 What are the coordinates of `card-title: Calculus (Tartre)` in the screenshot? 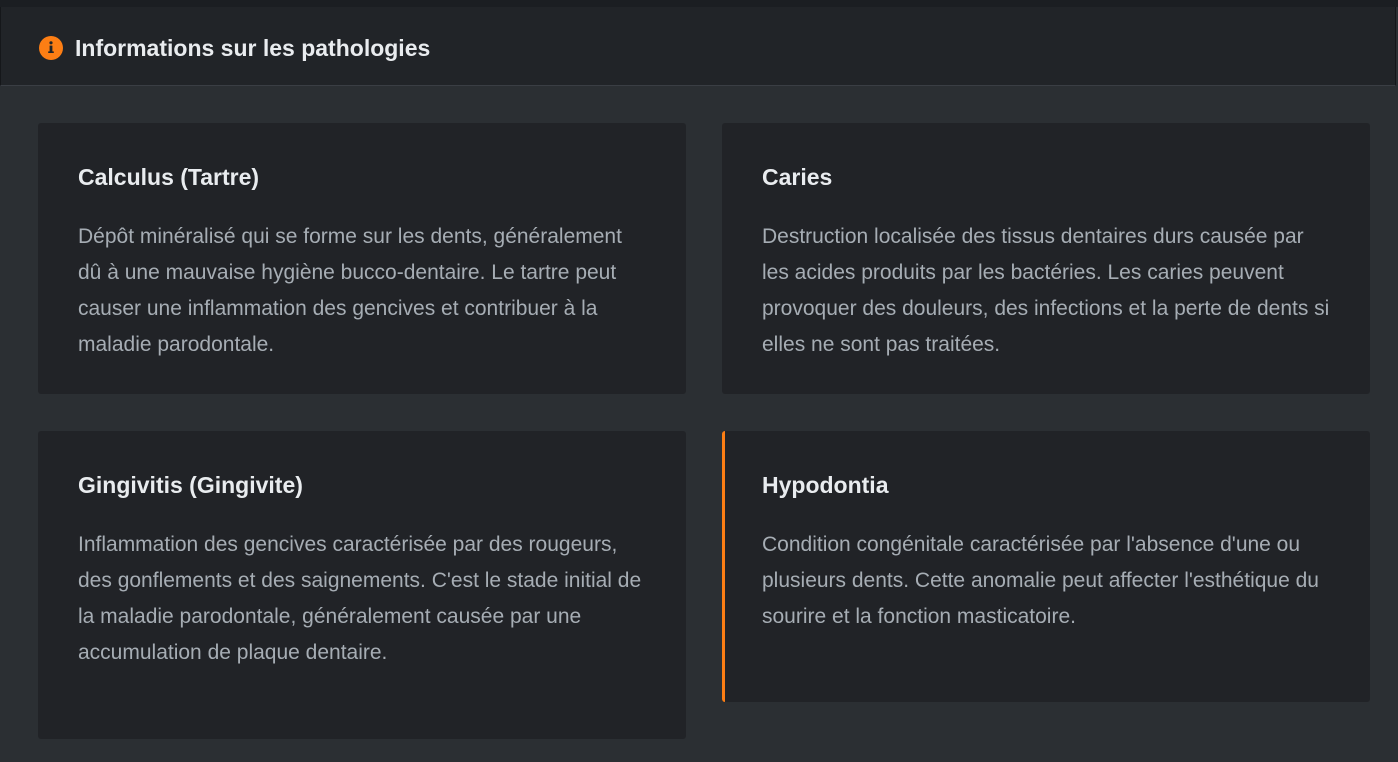 It's located at (169, 177).